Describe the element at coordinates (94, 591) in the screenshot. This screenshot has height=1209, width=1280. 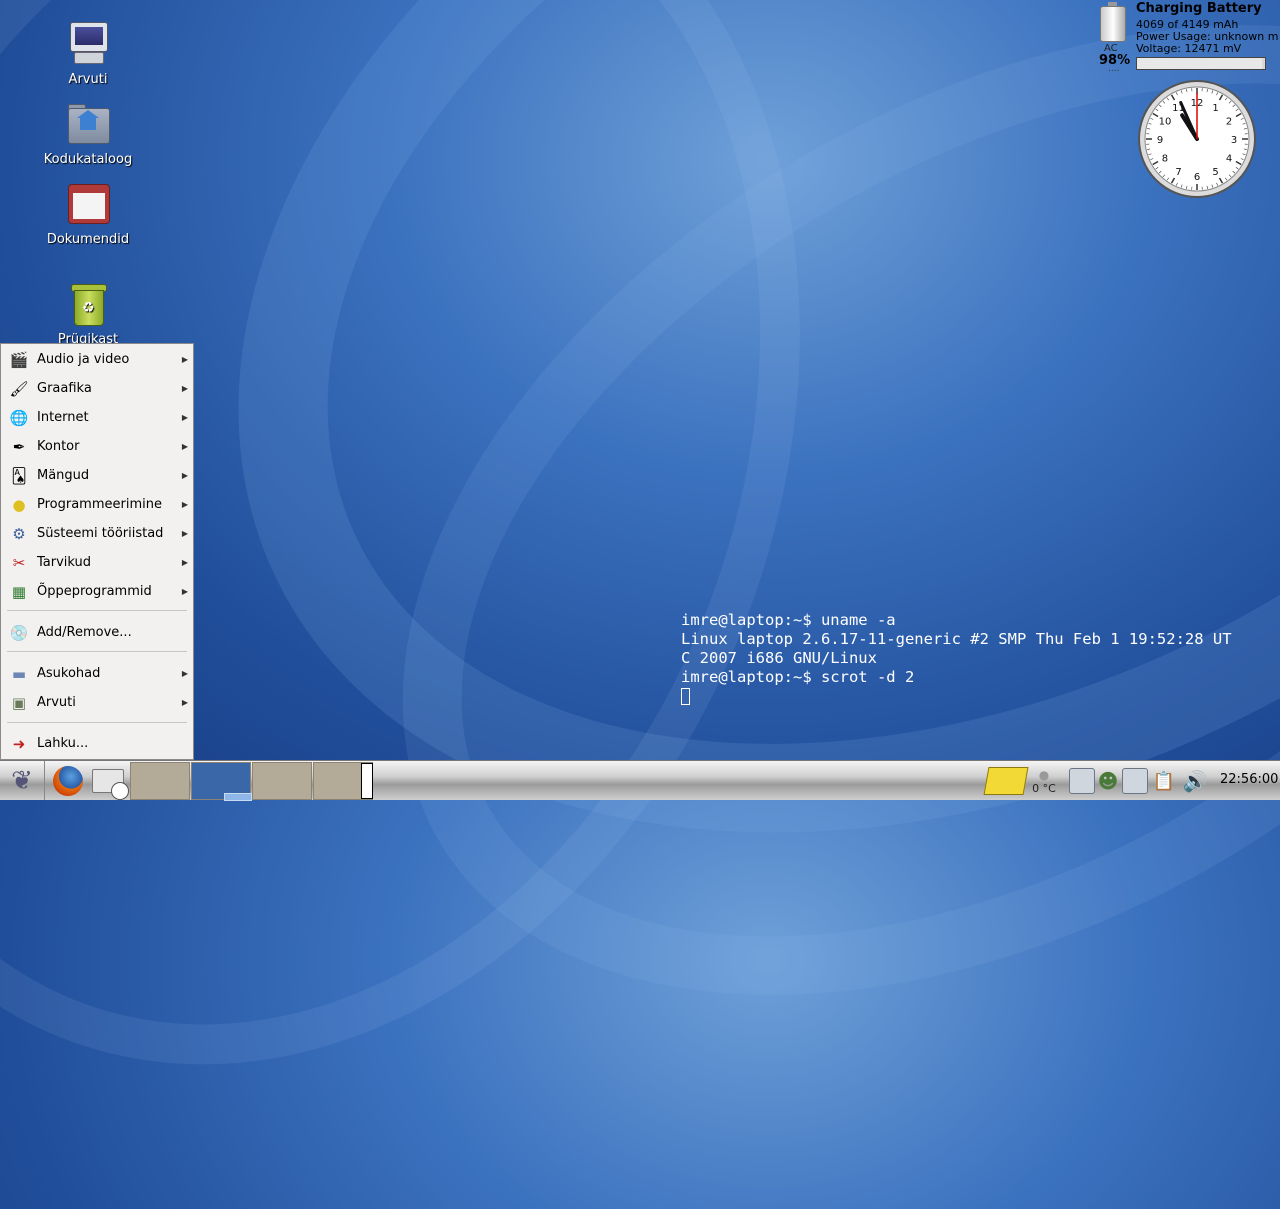
I see `menu-item-label: Õppeprogrammid` at that location.